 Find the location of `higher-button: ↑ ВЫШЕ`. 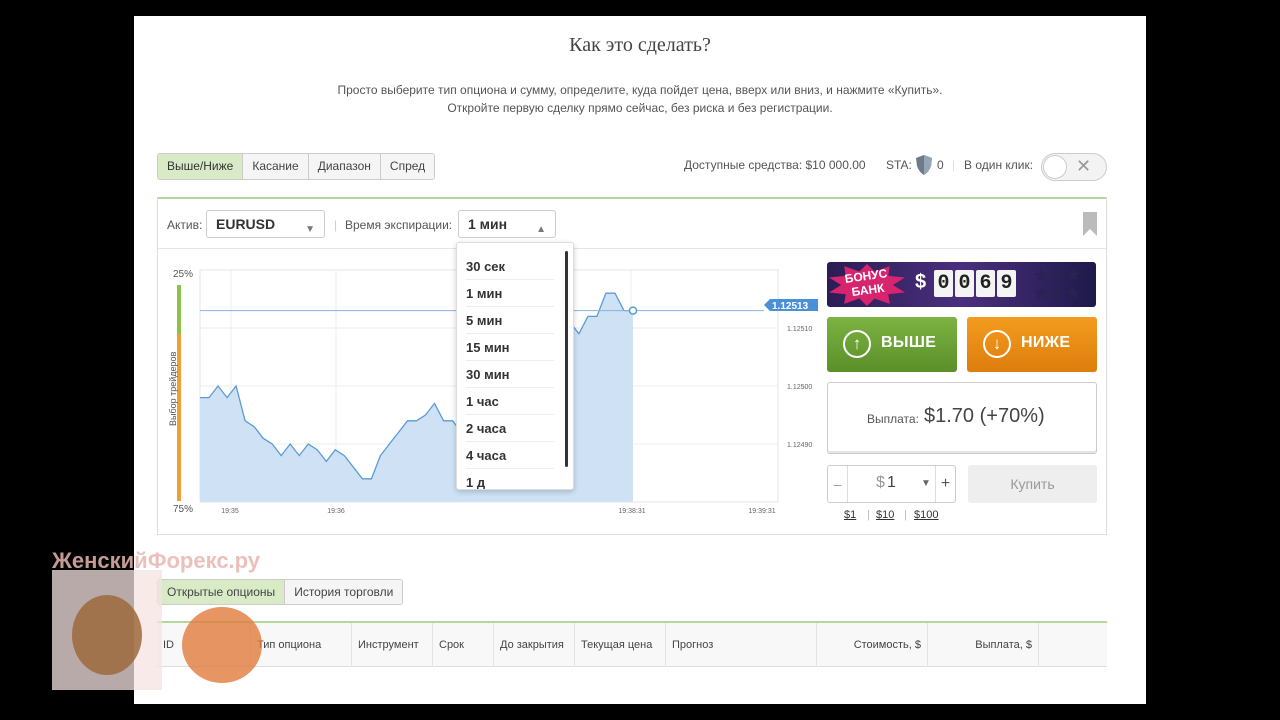

higher-button: ↑ ВЫШЕ is located at coordinates (892, 344).